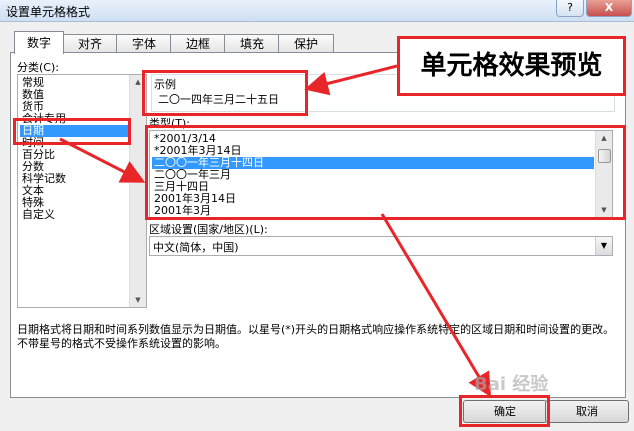 The width and height of the screenshot is (634, 431). Describe the element at coordinates (137, 191) in the screenshot. I see `category-scrollbar: ▲ ▼` at that location.